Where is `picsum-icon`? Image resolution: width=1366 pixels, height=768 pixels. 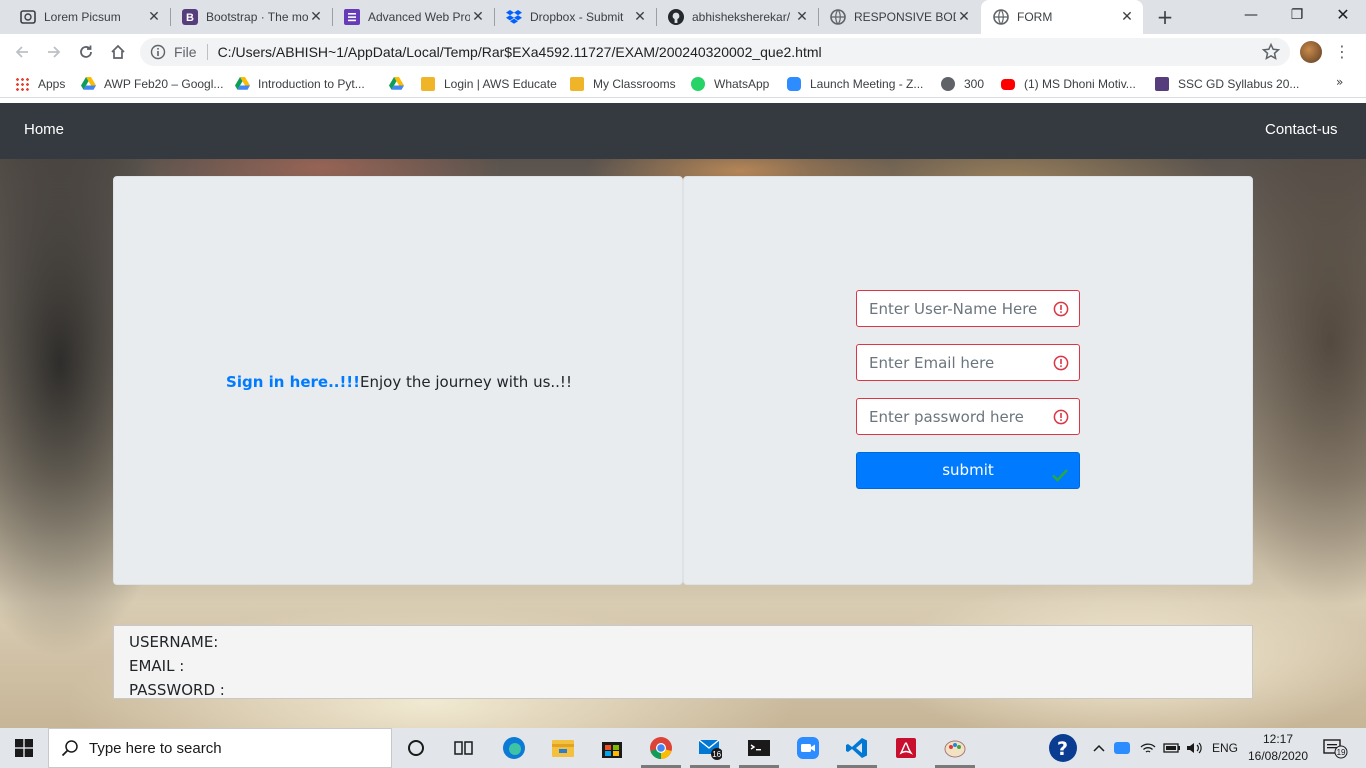
picsum-icon is located at coordinates (28, 17).